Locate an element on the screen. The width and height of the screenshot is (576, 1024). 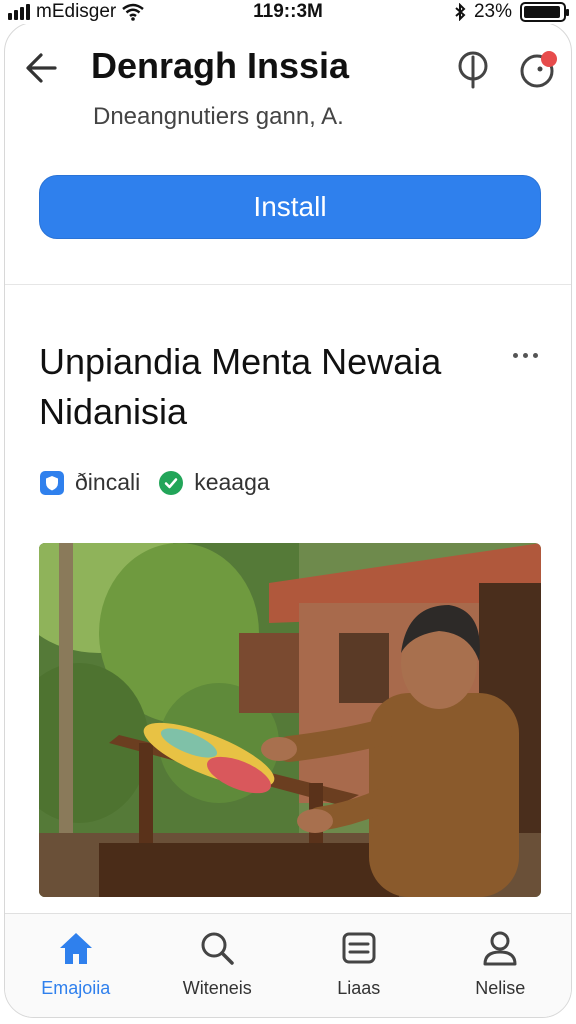
nav-item-home: Emajoiia is located at coordinates (76, 965).